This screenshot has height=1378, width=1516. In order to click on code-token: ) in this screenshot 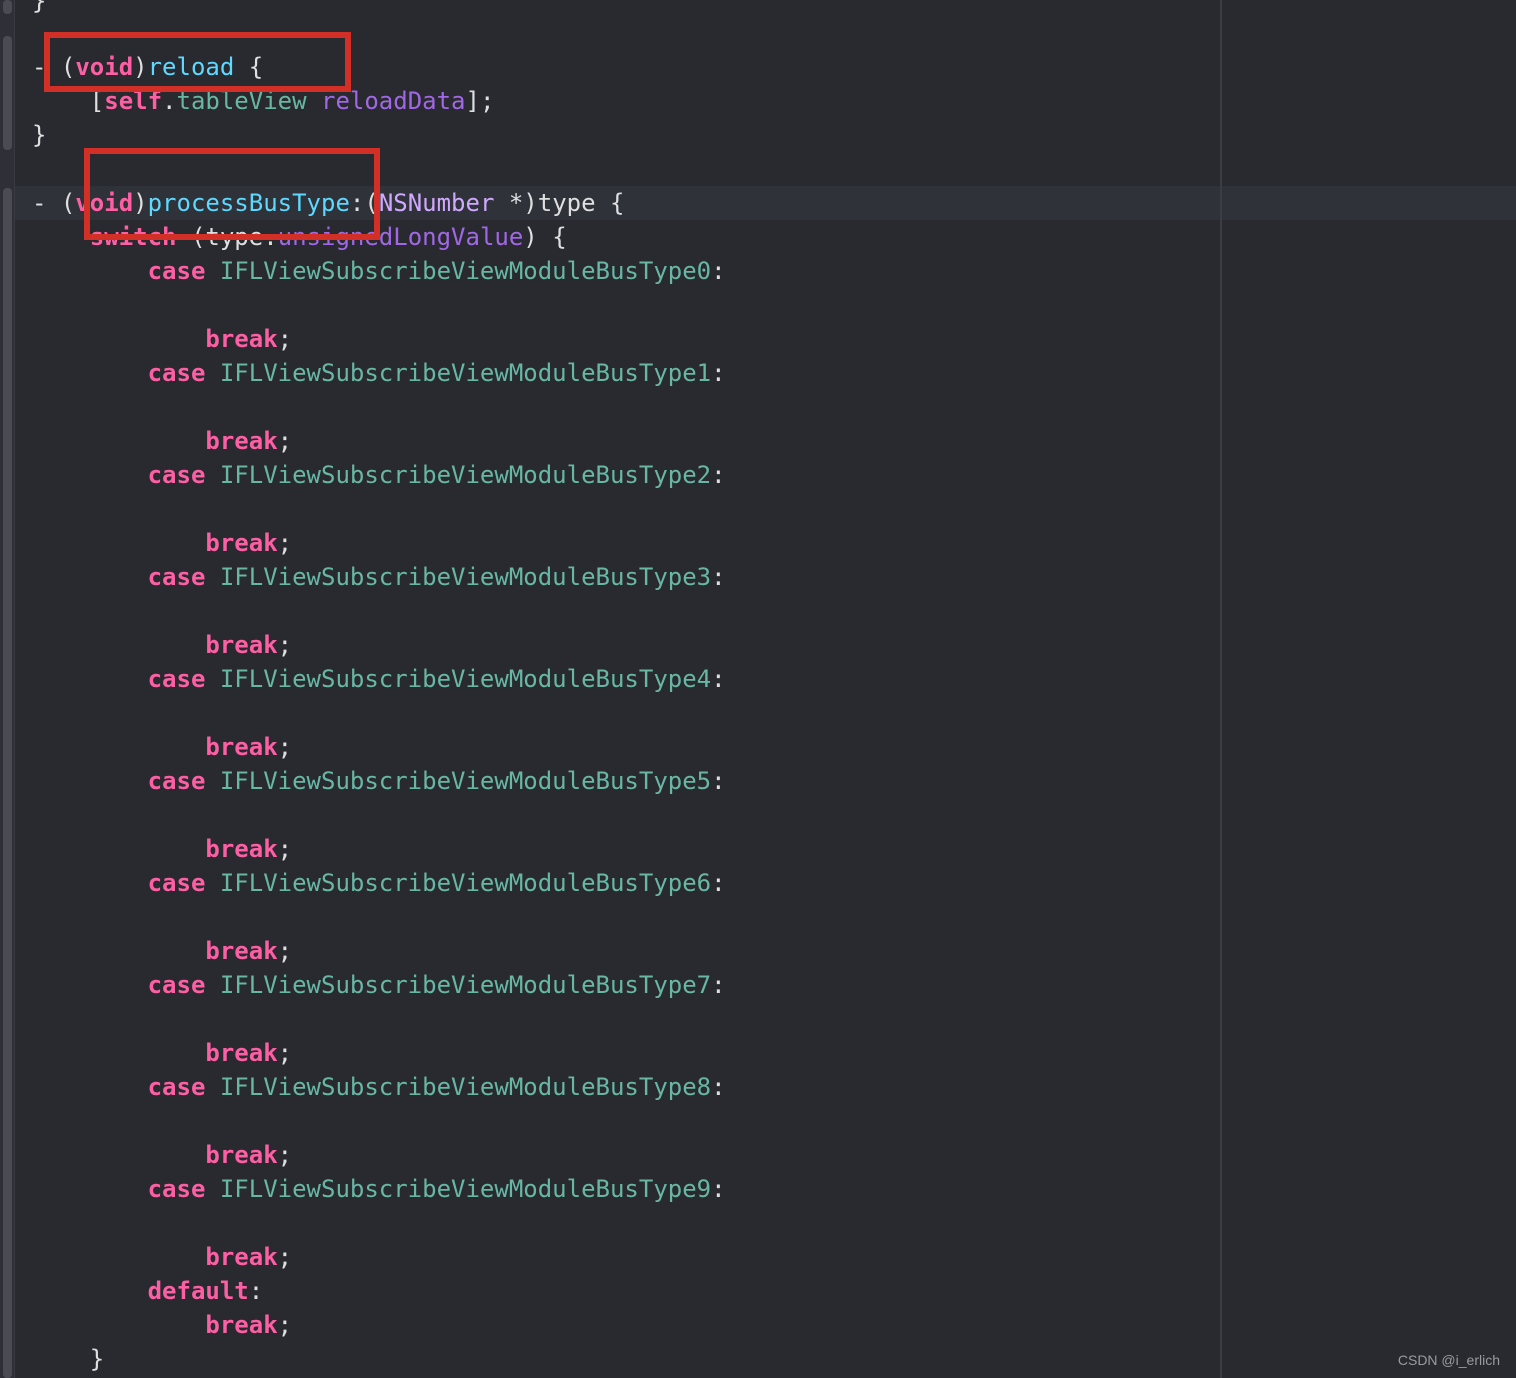, I will do `click(140, 203)`.